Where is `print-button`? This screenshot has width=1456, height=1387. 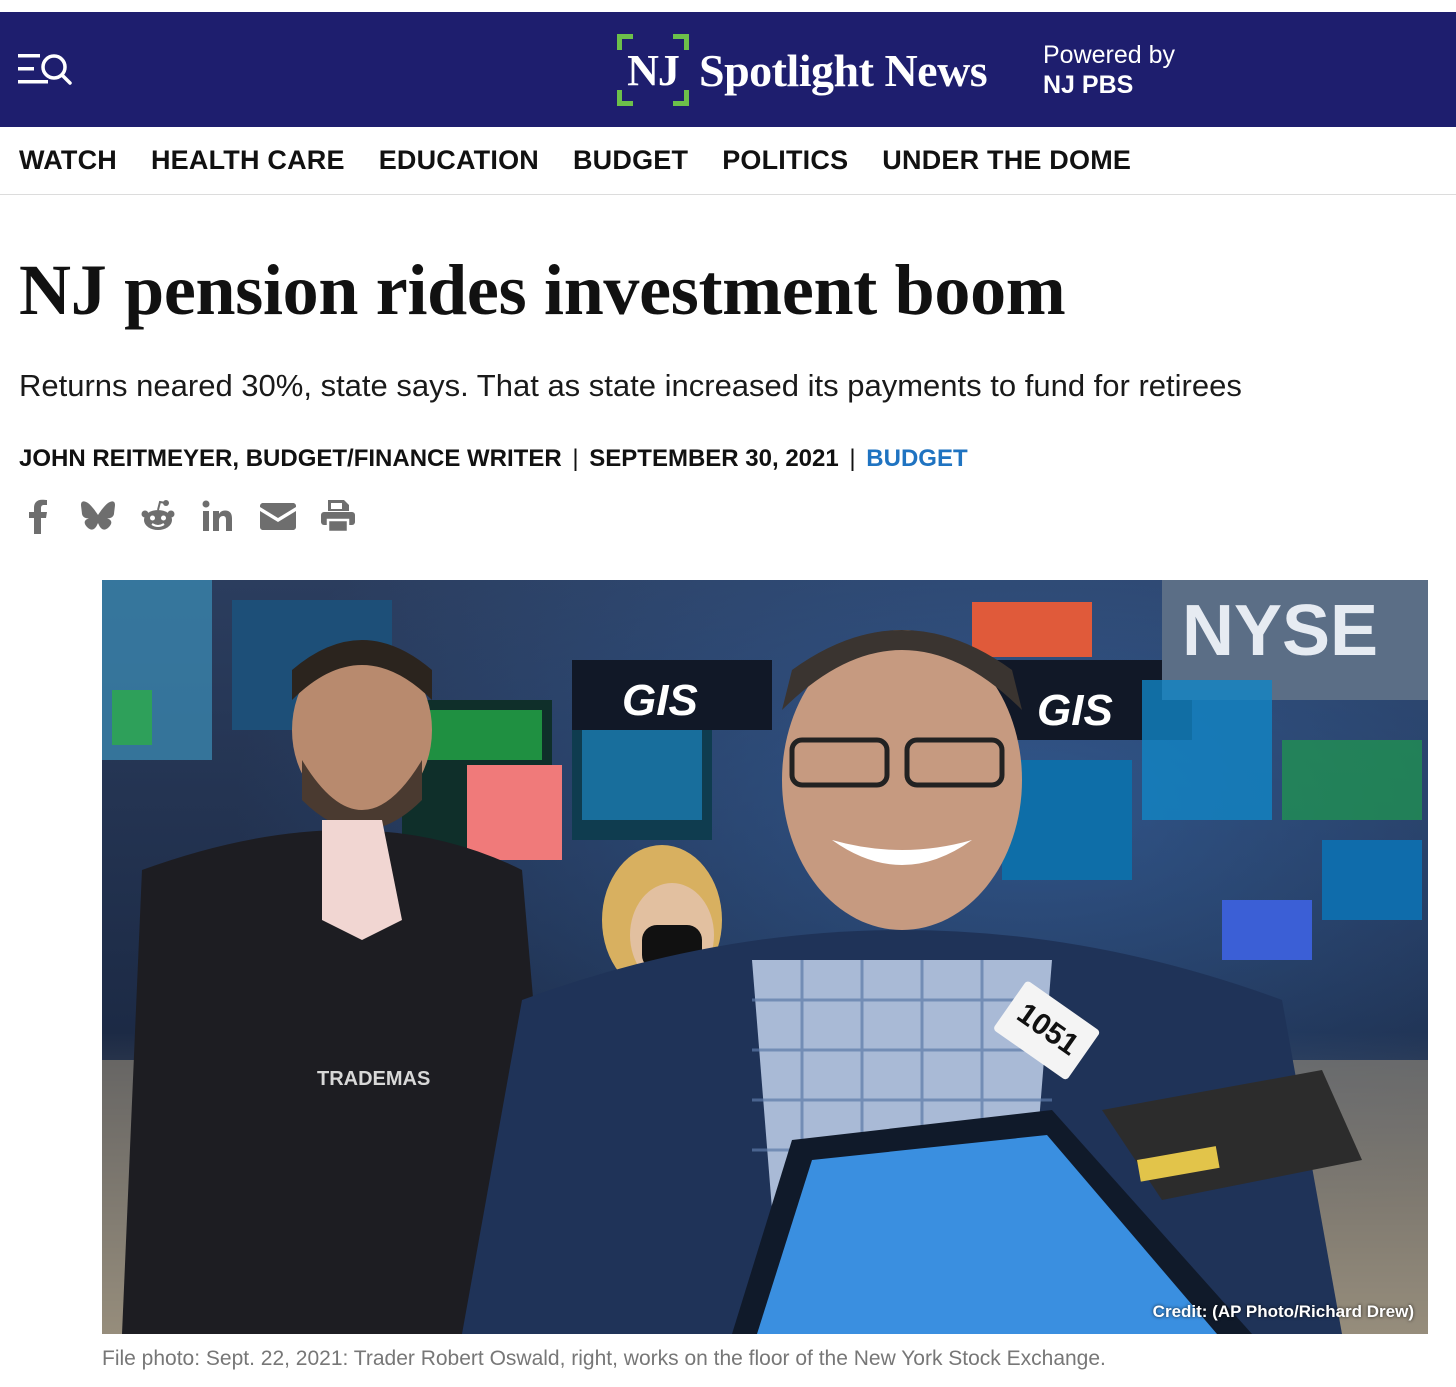
print-button is located at coordinates (338, 516).